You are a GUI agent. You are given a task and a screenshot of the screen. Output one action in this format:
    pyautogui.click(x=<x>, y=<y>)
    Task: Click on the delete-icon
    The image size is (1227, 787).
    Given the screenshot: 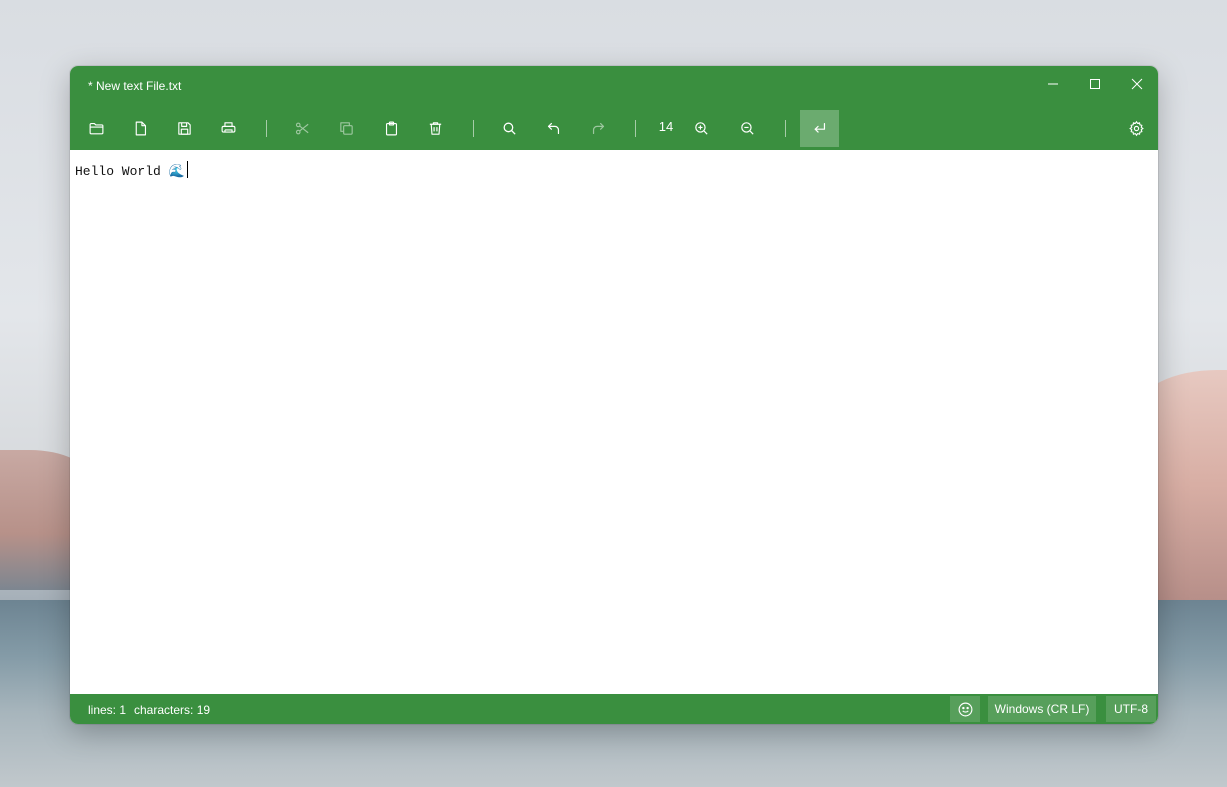 What is the action you would take?
    pyautogui.click(x=435, y=128)
    